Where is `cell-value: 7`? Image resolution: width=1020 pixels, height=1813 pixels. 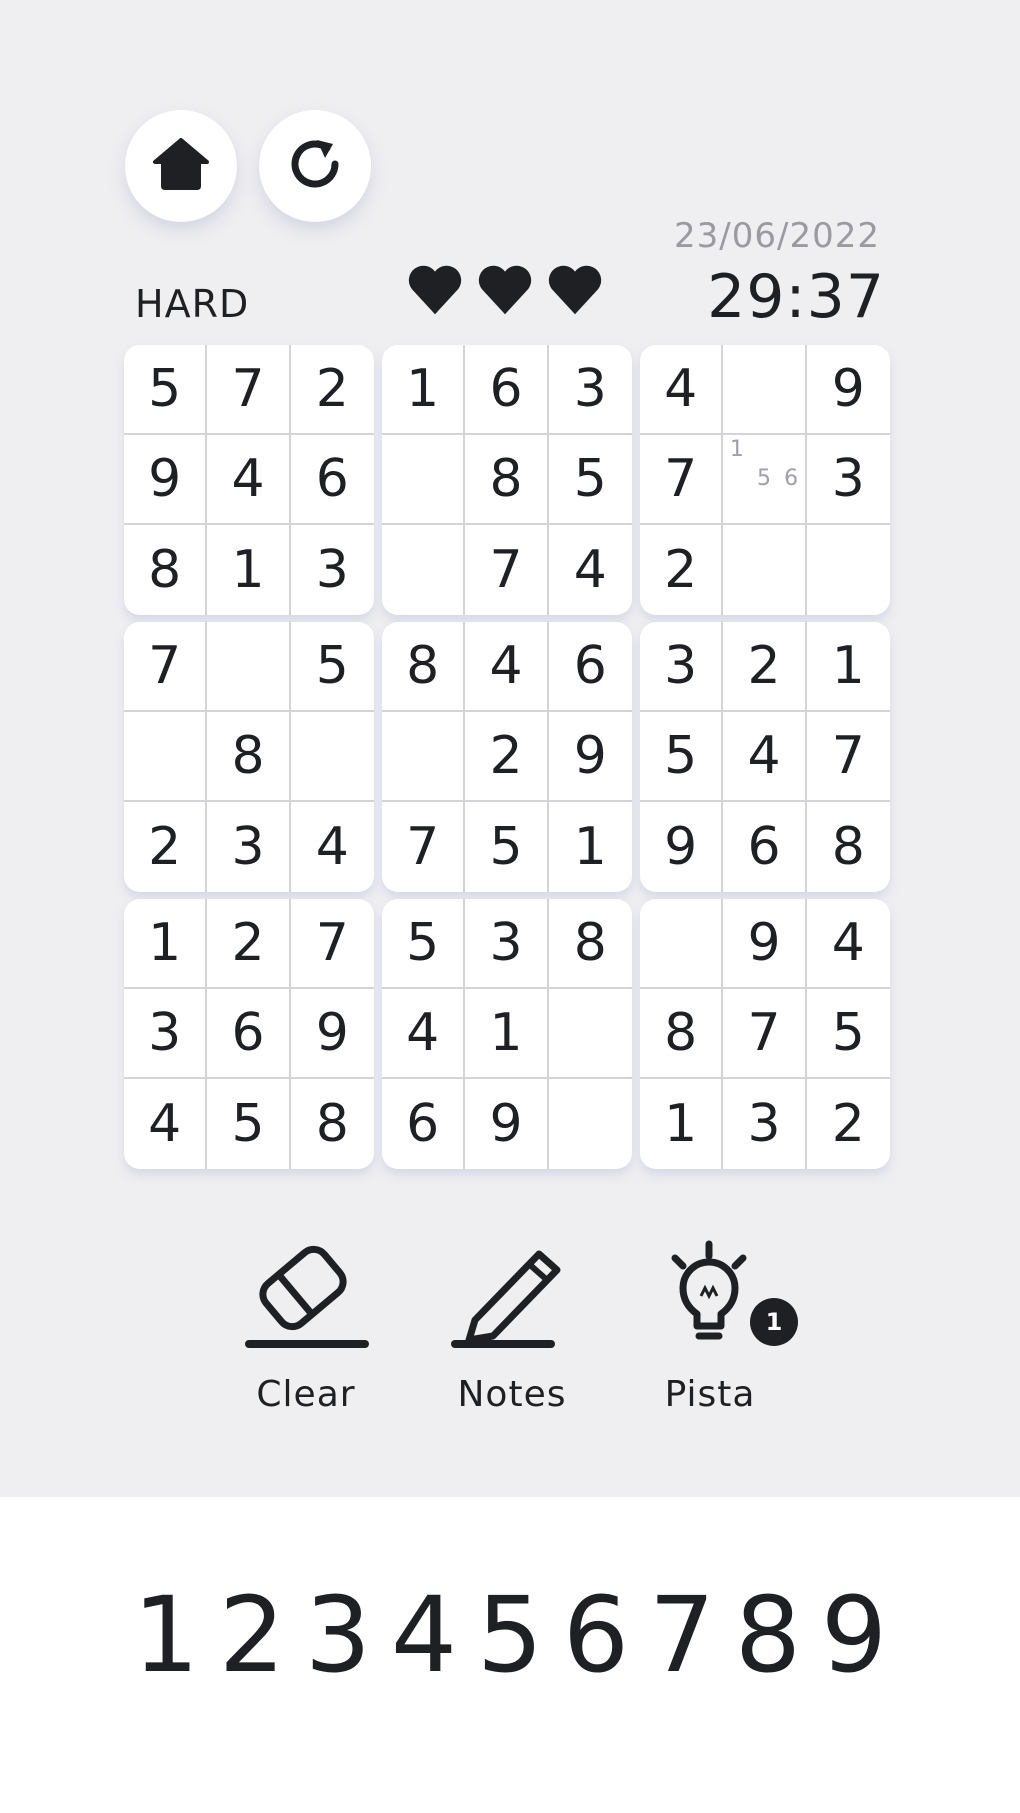
cell-value: 7 is located at coordinates (848, 756).